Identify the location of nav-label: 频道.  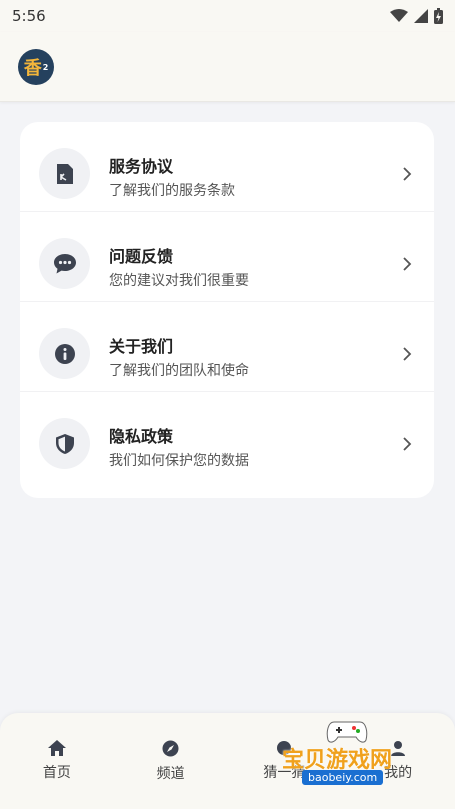
(170, 774).